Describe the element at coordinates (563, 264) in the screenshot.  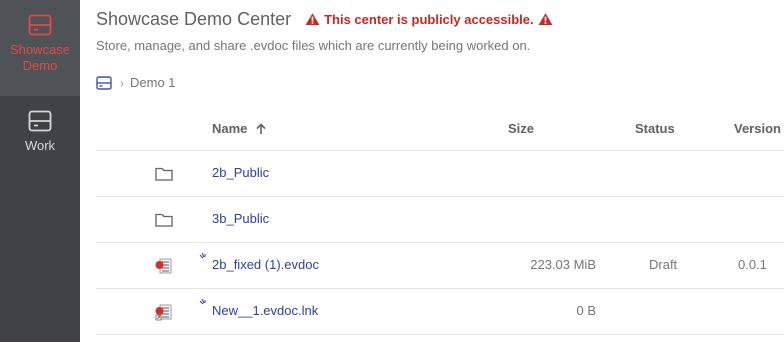
I see `file-size: 223.03 MiB` at that location.